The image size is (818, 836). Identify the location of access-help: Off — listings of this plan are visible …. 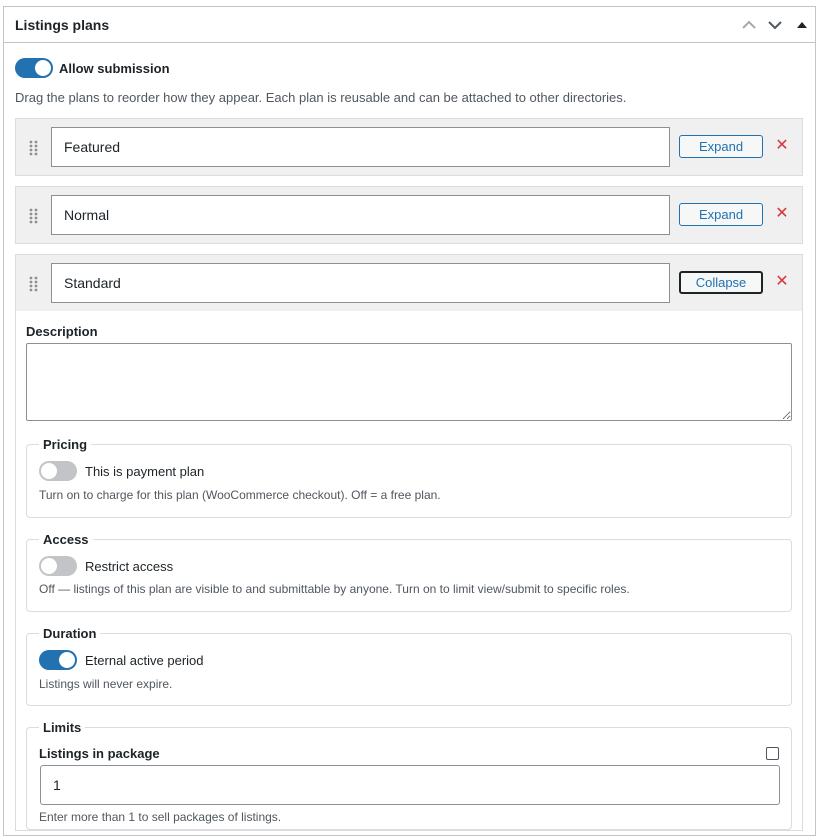
(334, 589).